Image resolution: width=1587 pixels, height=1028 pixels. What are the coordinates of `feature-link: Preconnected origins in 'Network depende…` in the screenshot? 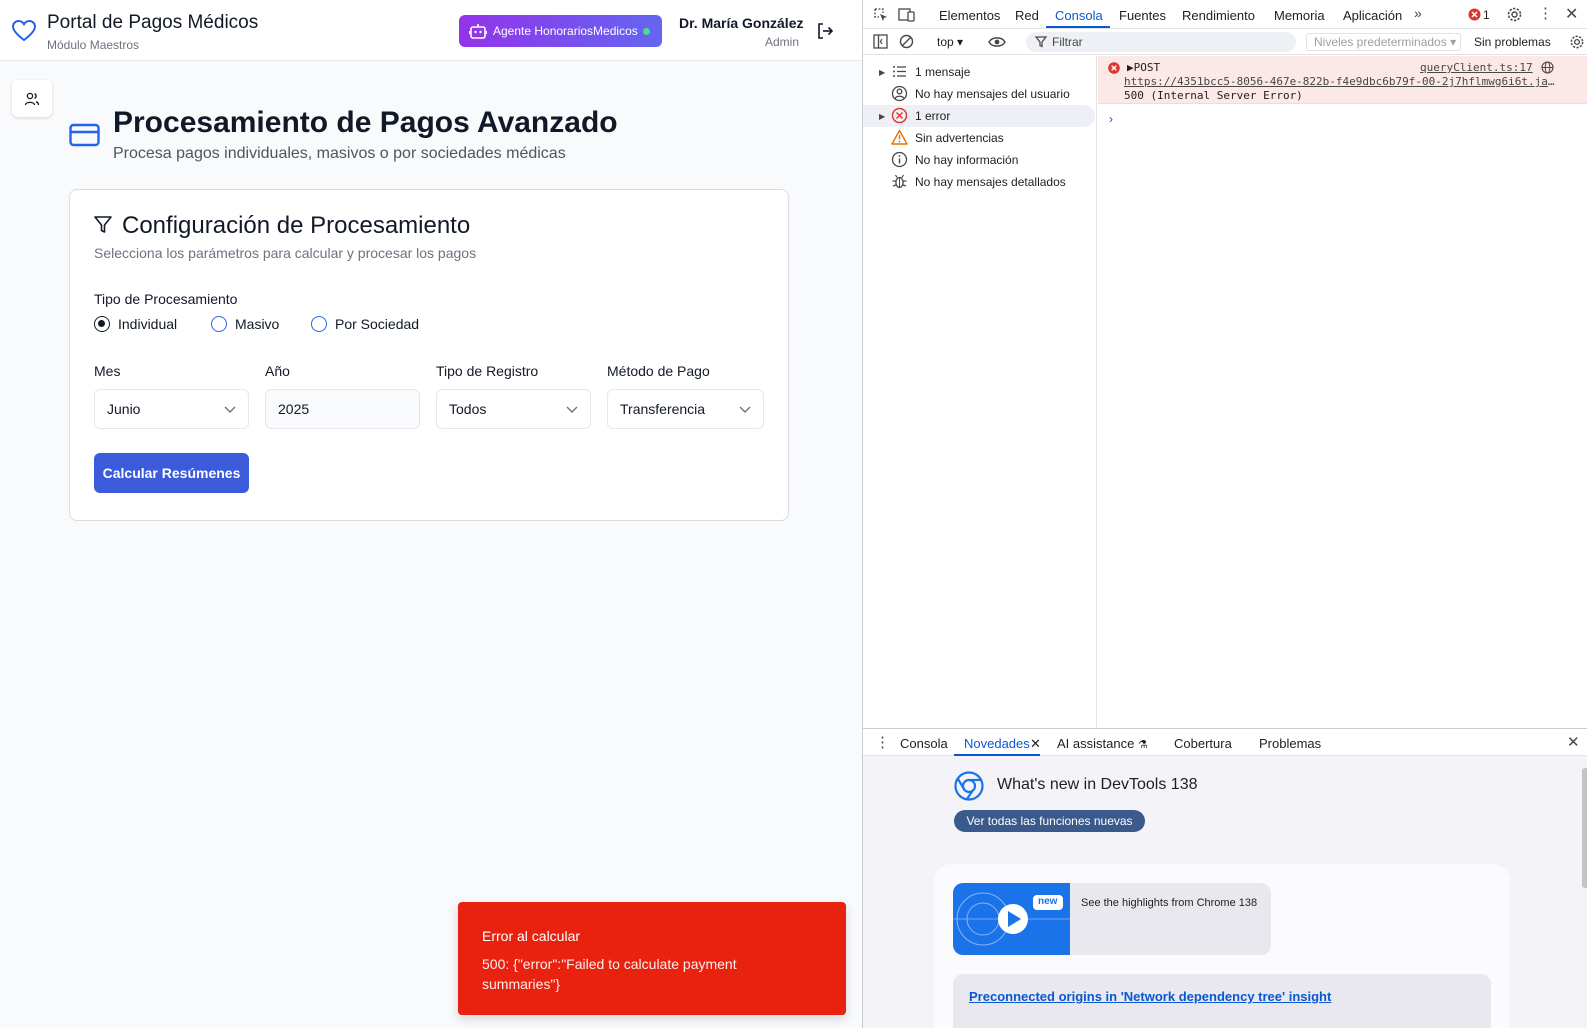 It's located at (1150, 996).